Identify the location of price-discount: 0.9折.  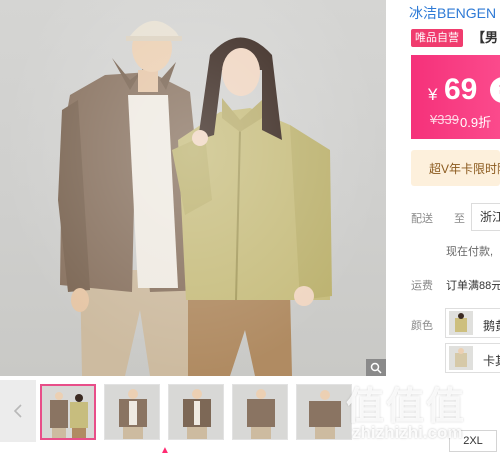
(476, 122).